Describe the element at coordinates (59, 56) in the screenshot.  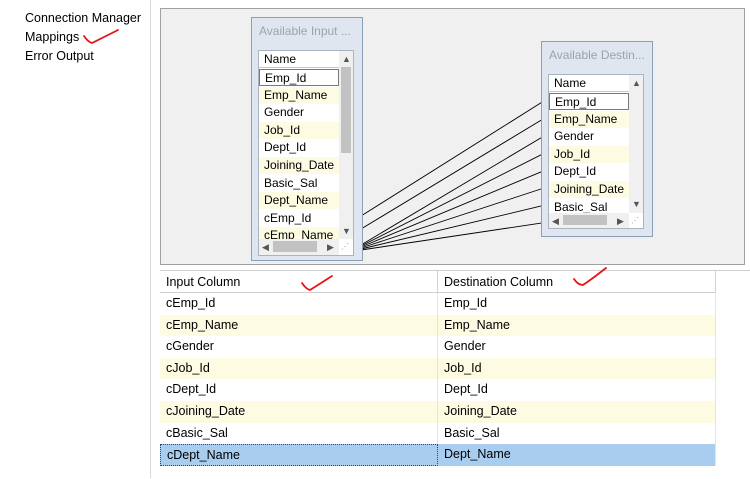
I see `sidebar-item-error-output: Error Output` at that location.